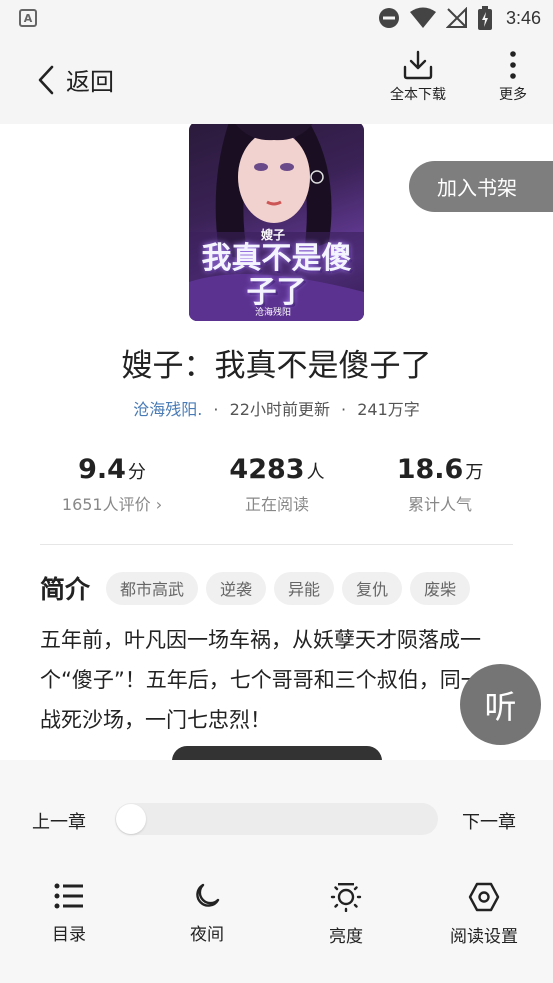  What do you see at coordinates (167, 409) in the screenshot?
I see `author-link: 沧海残阳.` at bounding box center [167, 409].